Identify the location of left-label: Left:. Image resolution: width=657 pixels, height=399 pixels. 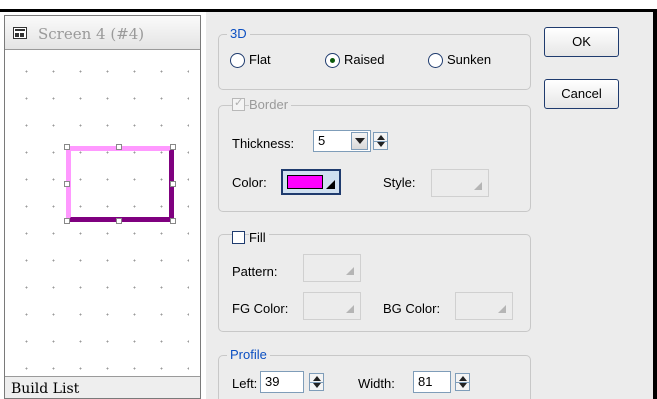
(245, 383).